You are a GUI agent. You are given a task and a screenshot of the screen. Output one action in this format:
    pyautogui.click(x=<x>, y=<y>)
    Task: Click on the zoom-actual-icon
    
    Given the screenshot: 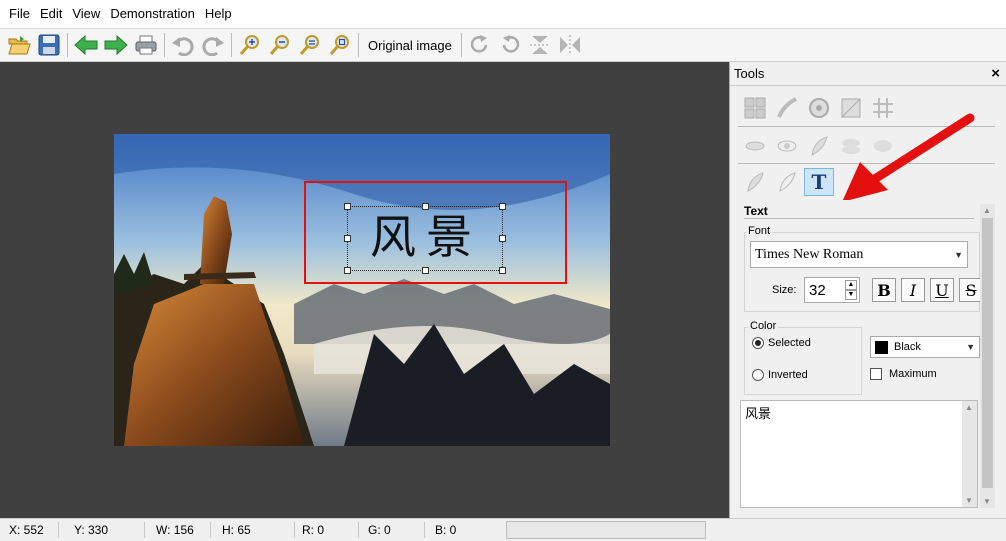 What is the action you would take?
    pyautogui.click(x=340, y=45)
    